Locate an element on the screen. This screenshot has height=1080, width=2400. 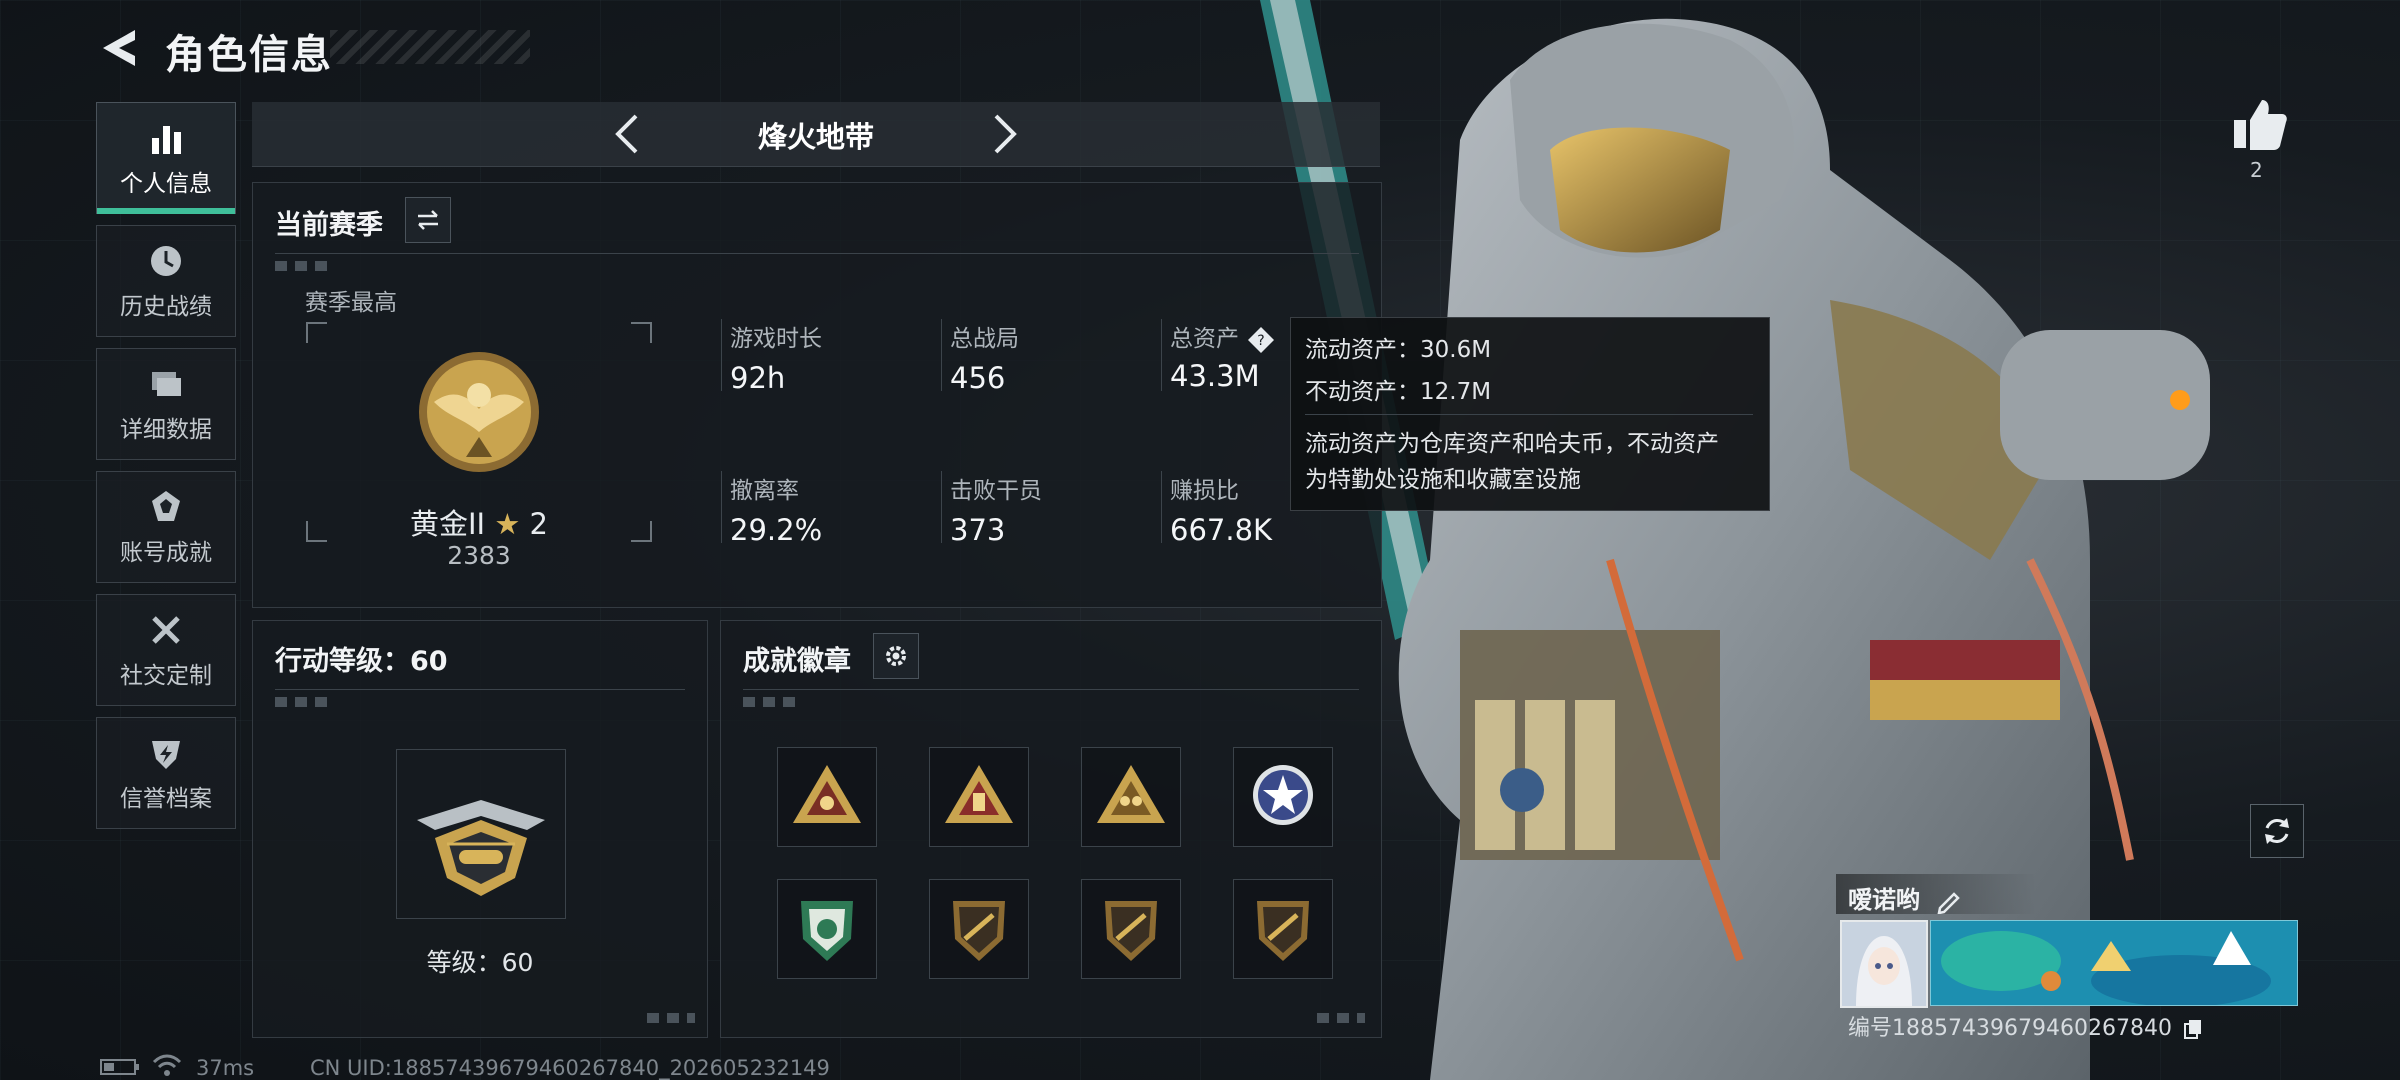
stat-label: 击败干员 is located at coordinates (996, 491).